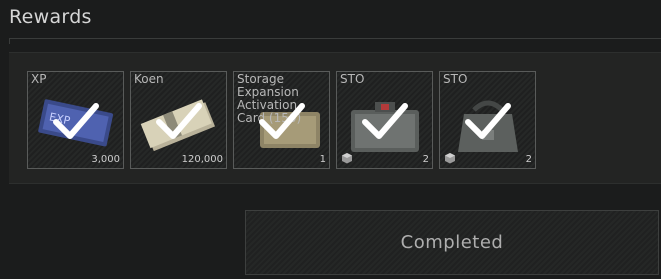 The height and width of the screenshot is (279, 661). I want to click on reward-quantity: 120,000, so click(202, 159).